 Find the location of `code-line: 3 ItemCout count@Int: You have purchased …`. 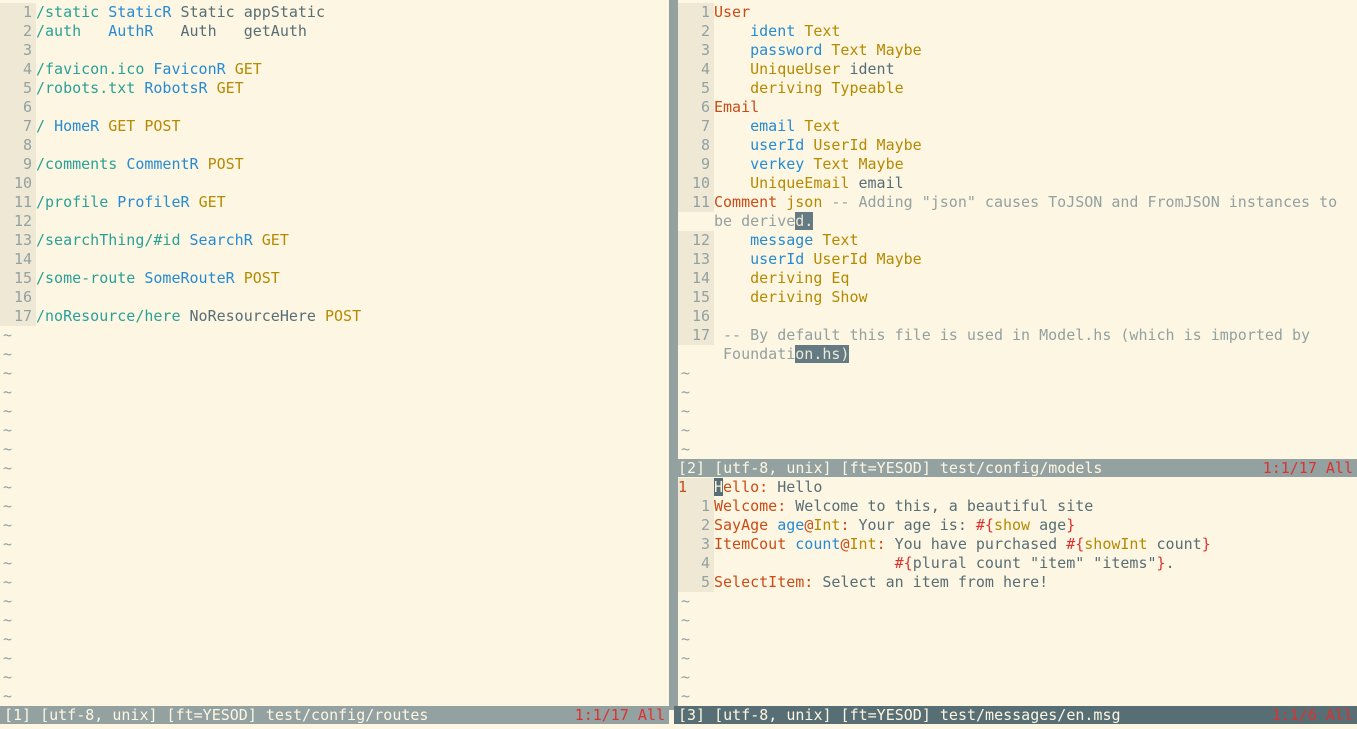

code-line: 3 ItemCout count@Int: You have purchased … is located at coordinates (1017, 544).